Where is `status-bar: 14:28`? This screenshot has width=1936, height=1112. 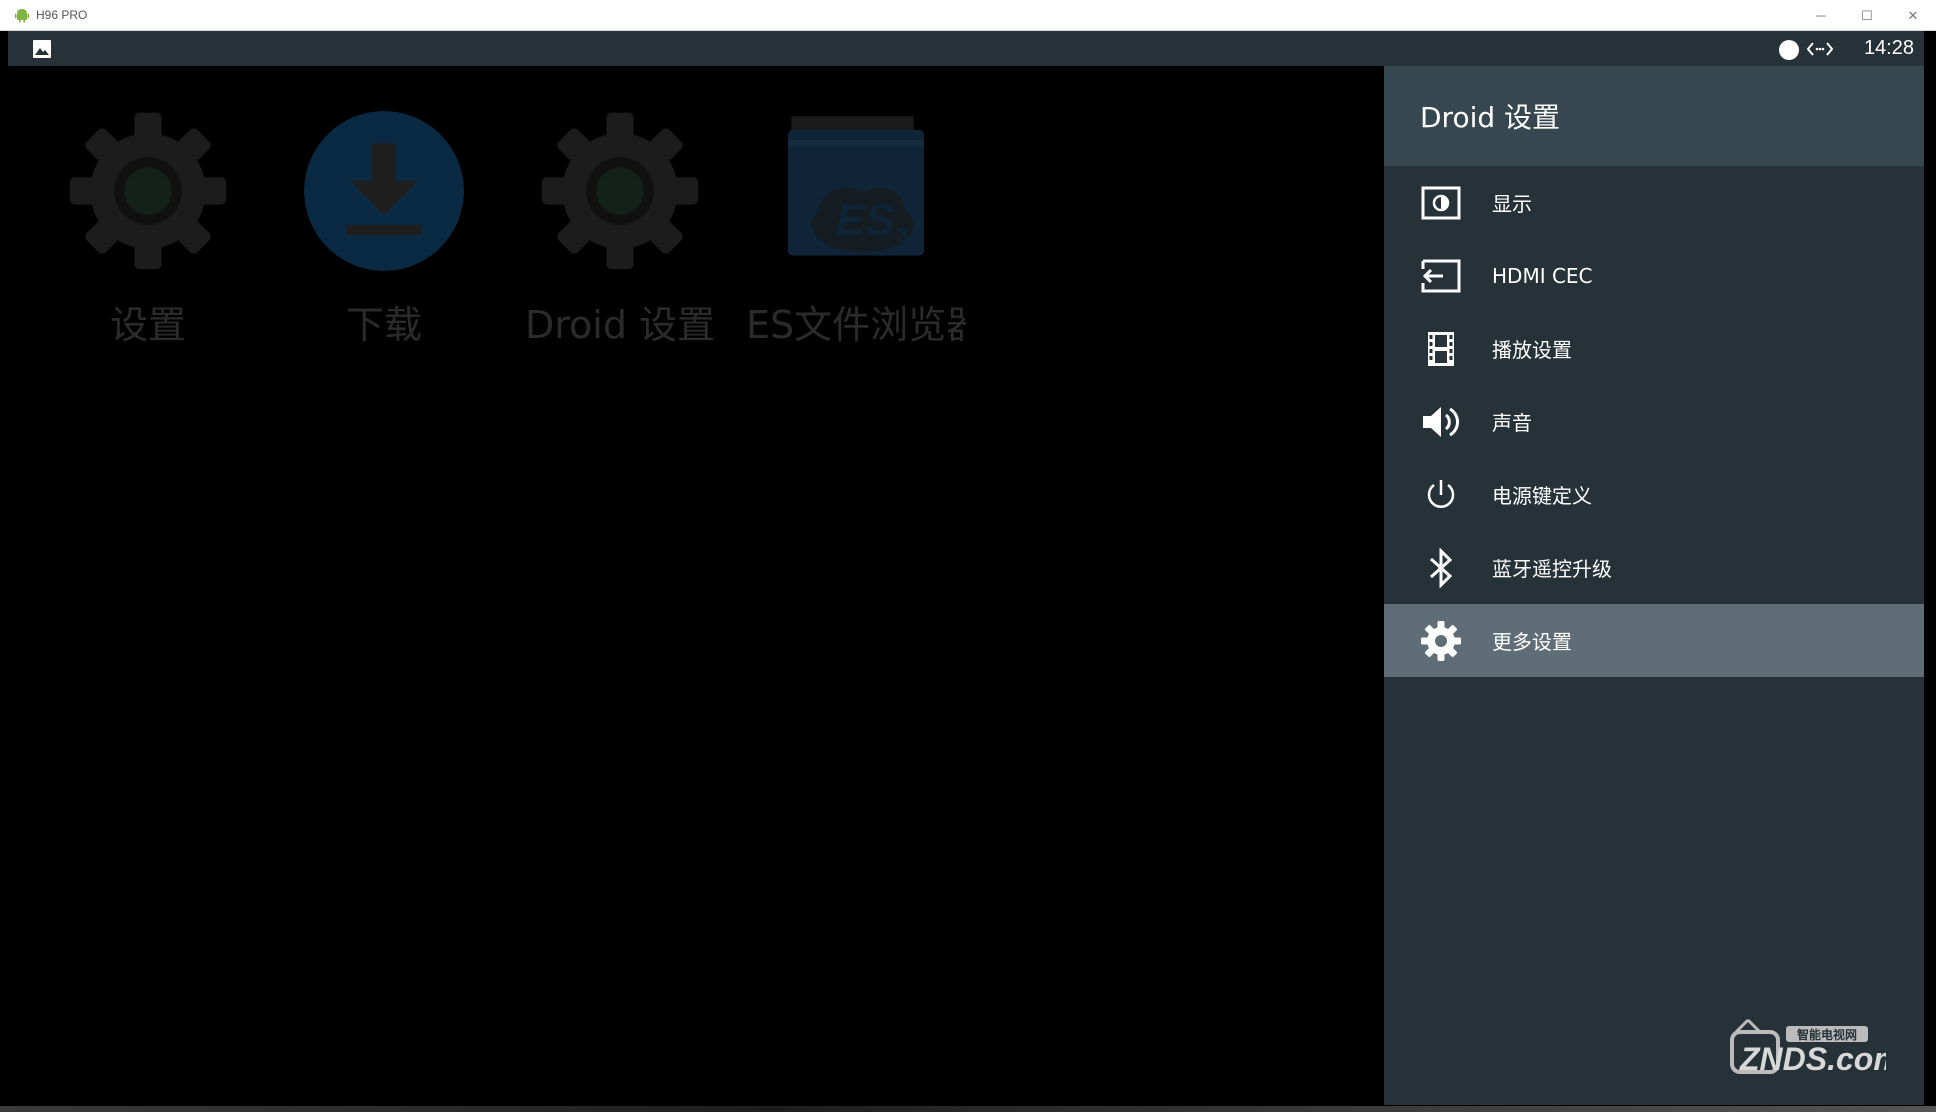 status-bar: 14:28 is located at coordinates (966, 48).